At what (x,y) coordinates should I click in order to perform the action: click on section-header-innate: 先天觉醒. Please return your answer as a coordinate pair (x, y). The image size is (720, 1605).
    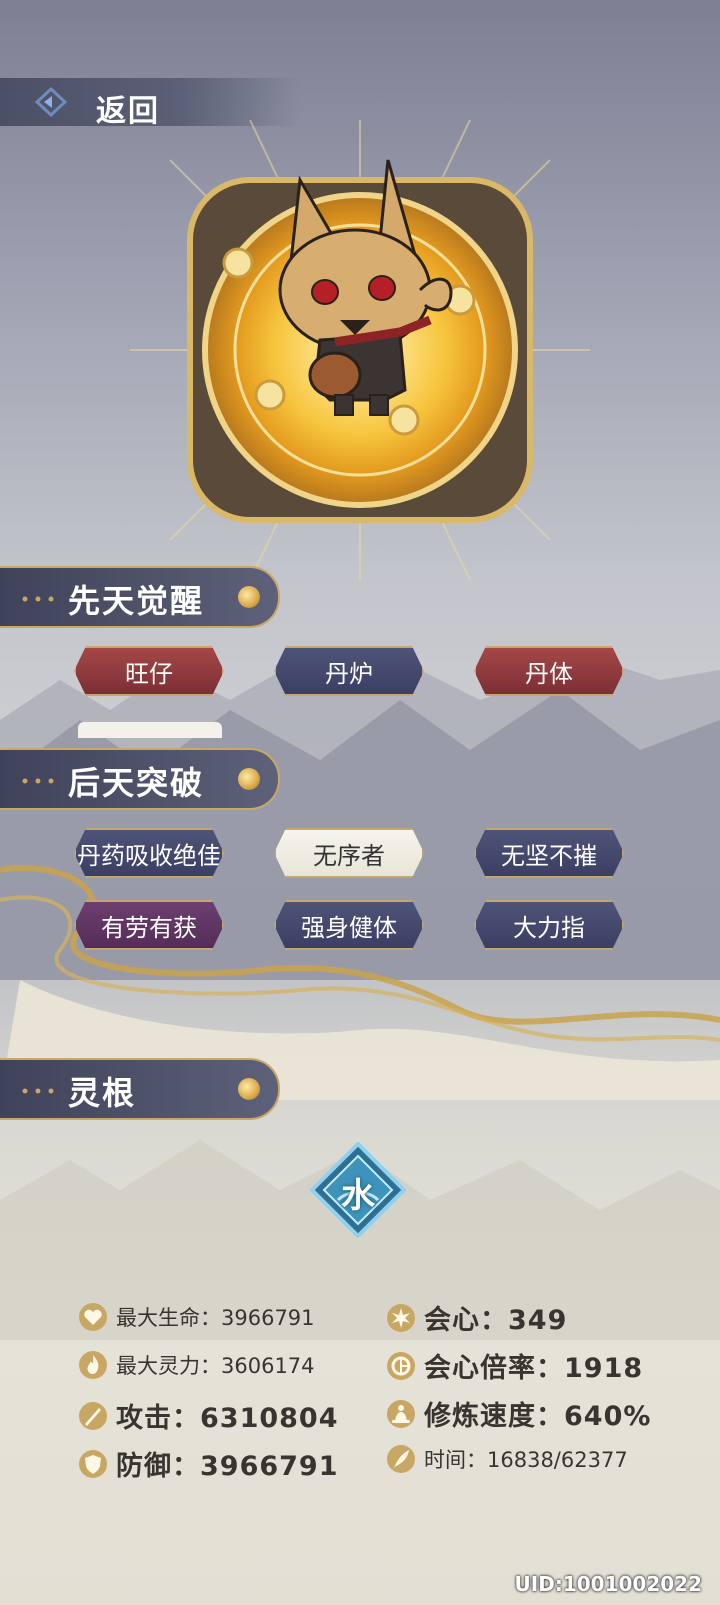
    Looking at the image, I should click on (140, 597).